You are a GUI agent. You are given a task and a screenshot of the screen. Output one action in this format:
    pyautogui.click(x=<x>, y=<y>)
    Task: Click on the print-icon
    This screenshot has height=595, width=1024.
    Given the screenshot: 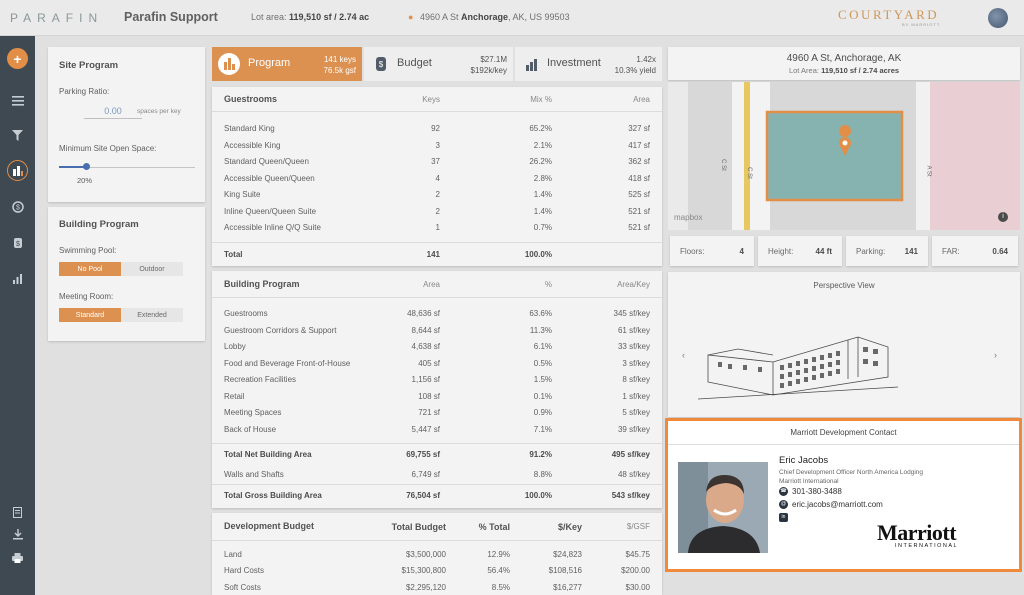 What is the action you would take?
    pyautogui.click(x=17, y=557)
    